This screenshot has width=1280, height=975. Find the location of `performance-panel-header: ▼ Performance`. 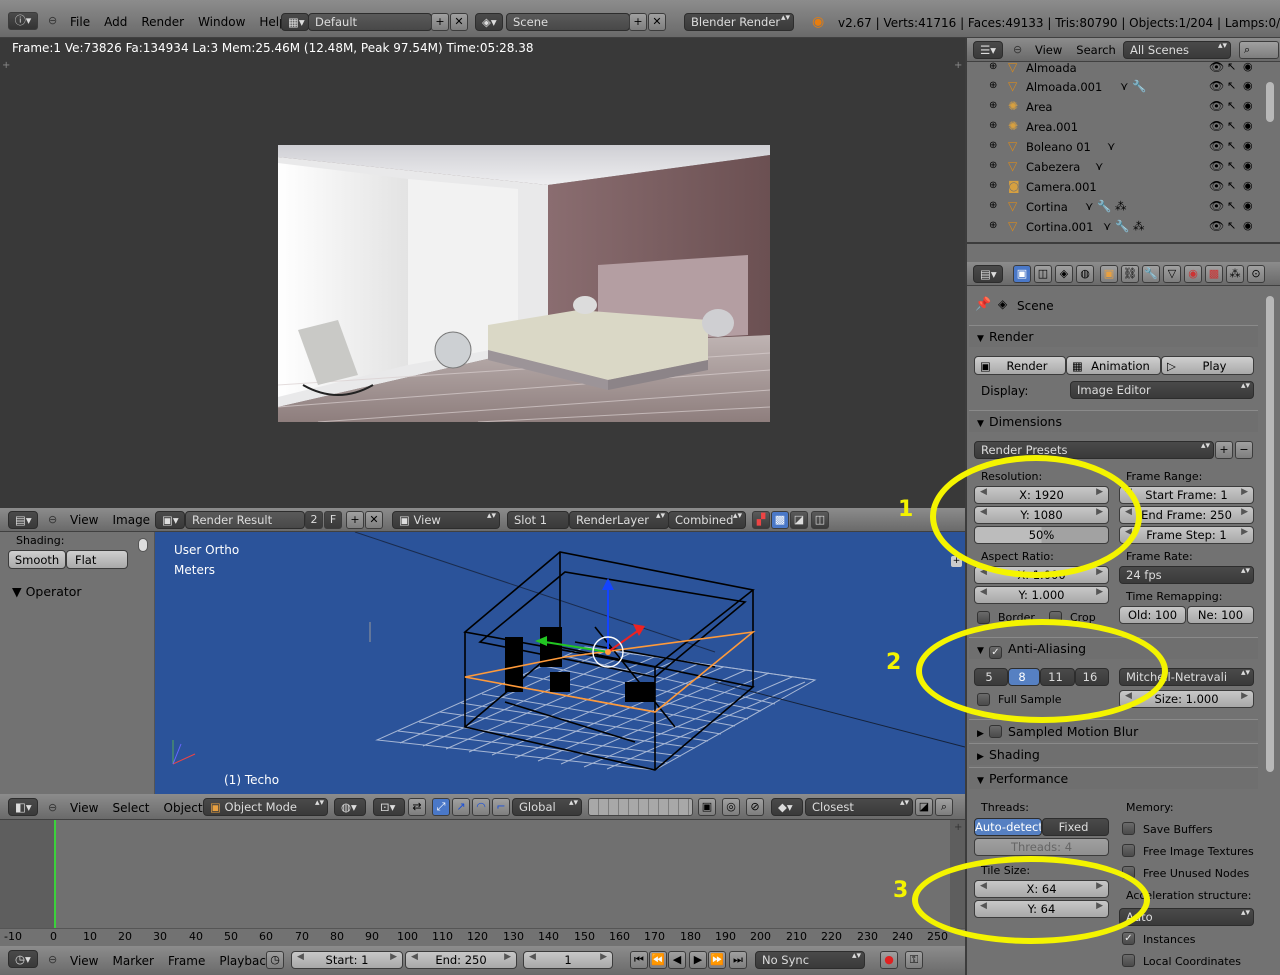

performance-panel-header: ▼ Performance is located at coordinates (1113, 778).